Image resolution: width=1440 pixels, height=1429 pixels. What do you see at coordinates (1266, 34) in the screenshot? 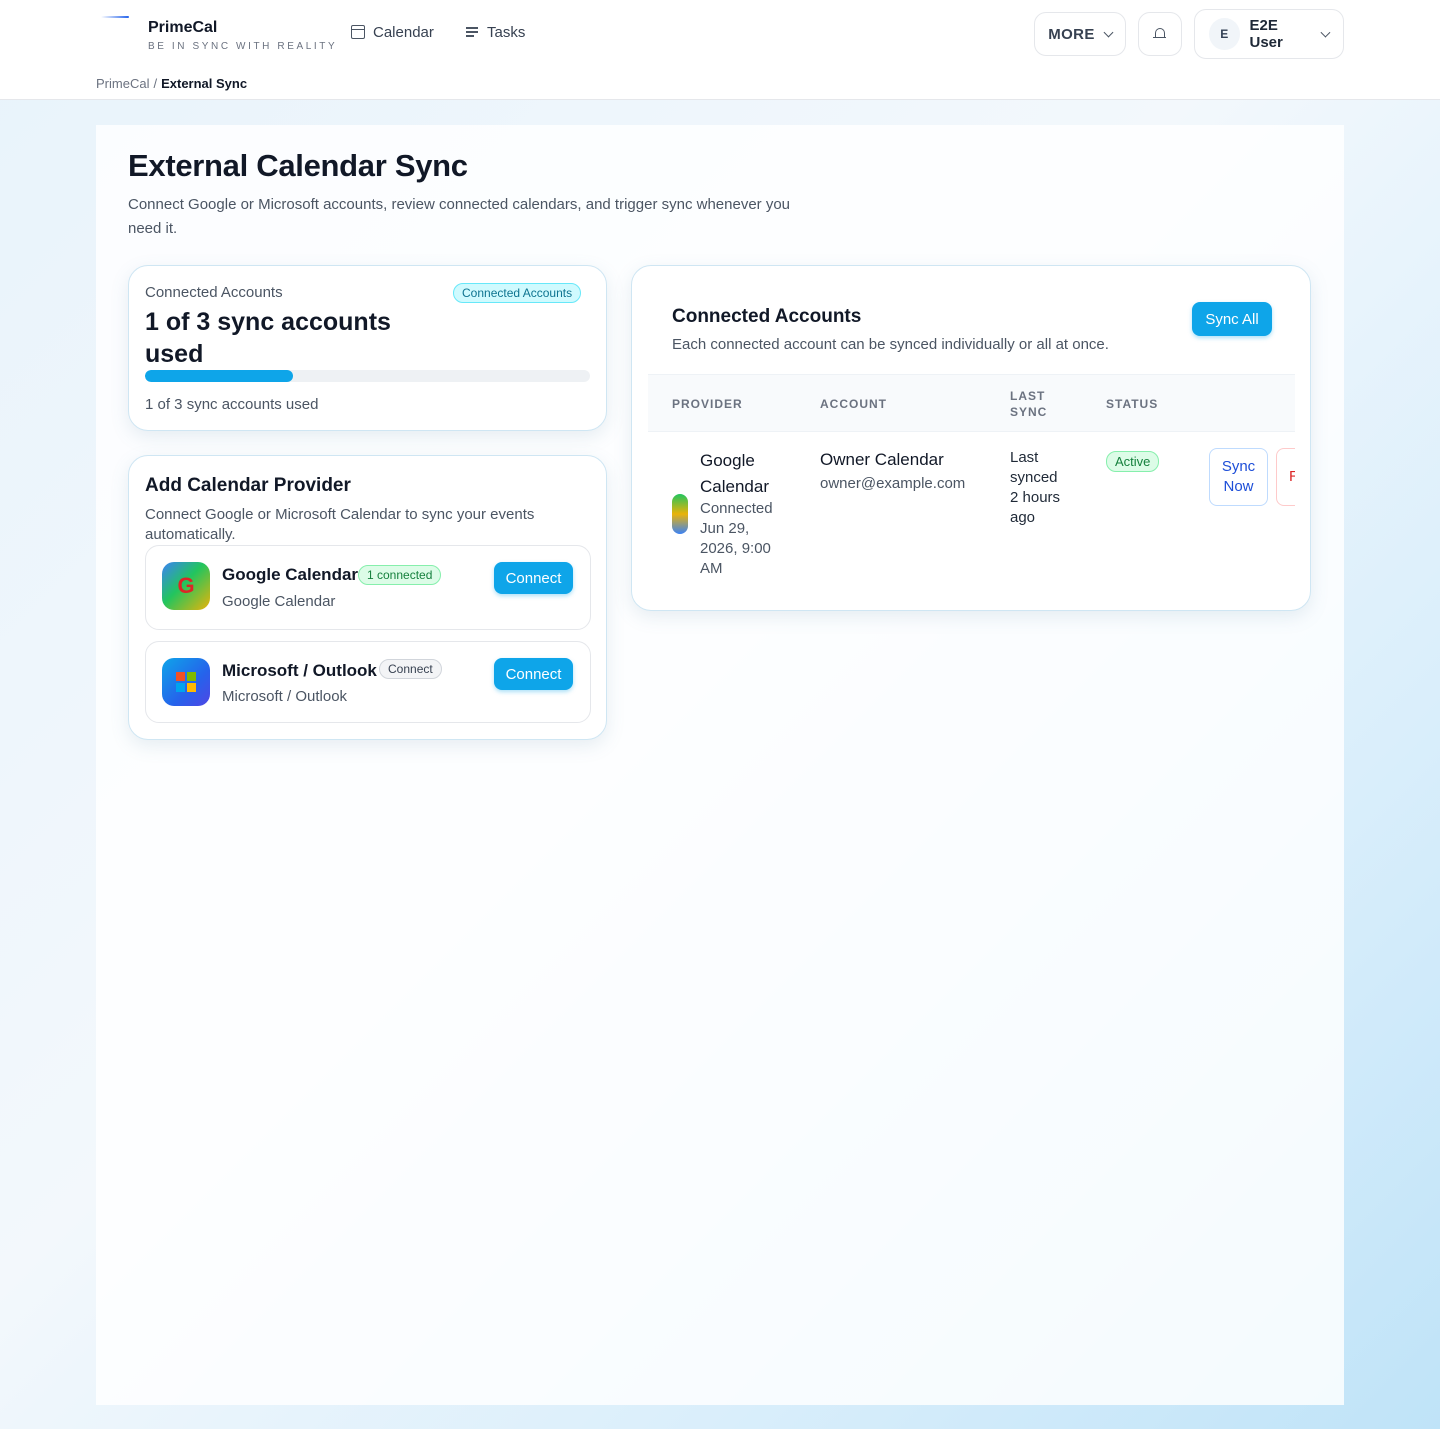
I see `user-name: E2E User` at bounding box center [1266, 34].